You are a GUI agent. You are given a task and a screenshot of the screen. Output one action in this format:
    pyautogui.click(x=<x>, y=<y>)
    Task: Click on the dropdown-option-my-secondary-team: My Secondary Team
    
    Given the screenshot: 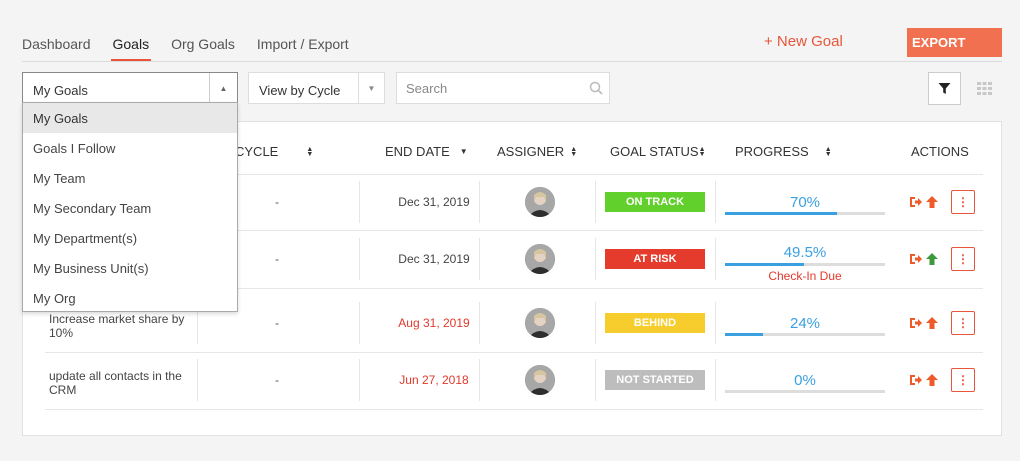 What is the action you would take?
    pyautogui.click(x=130, y=208)
    